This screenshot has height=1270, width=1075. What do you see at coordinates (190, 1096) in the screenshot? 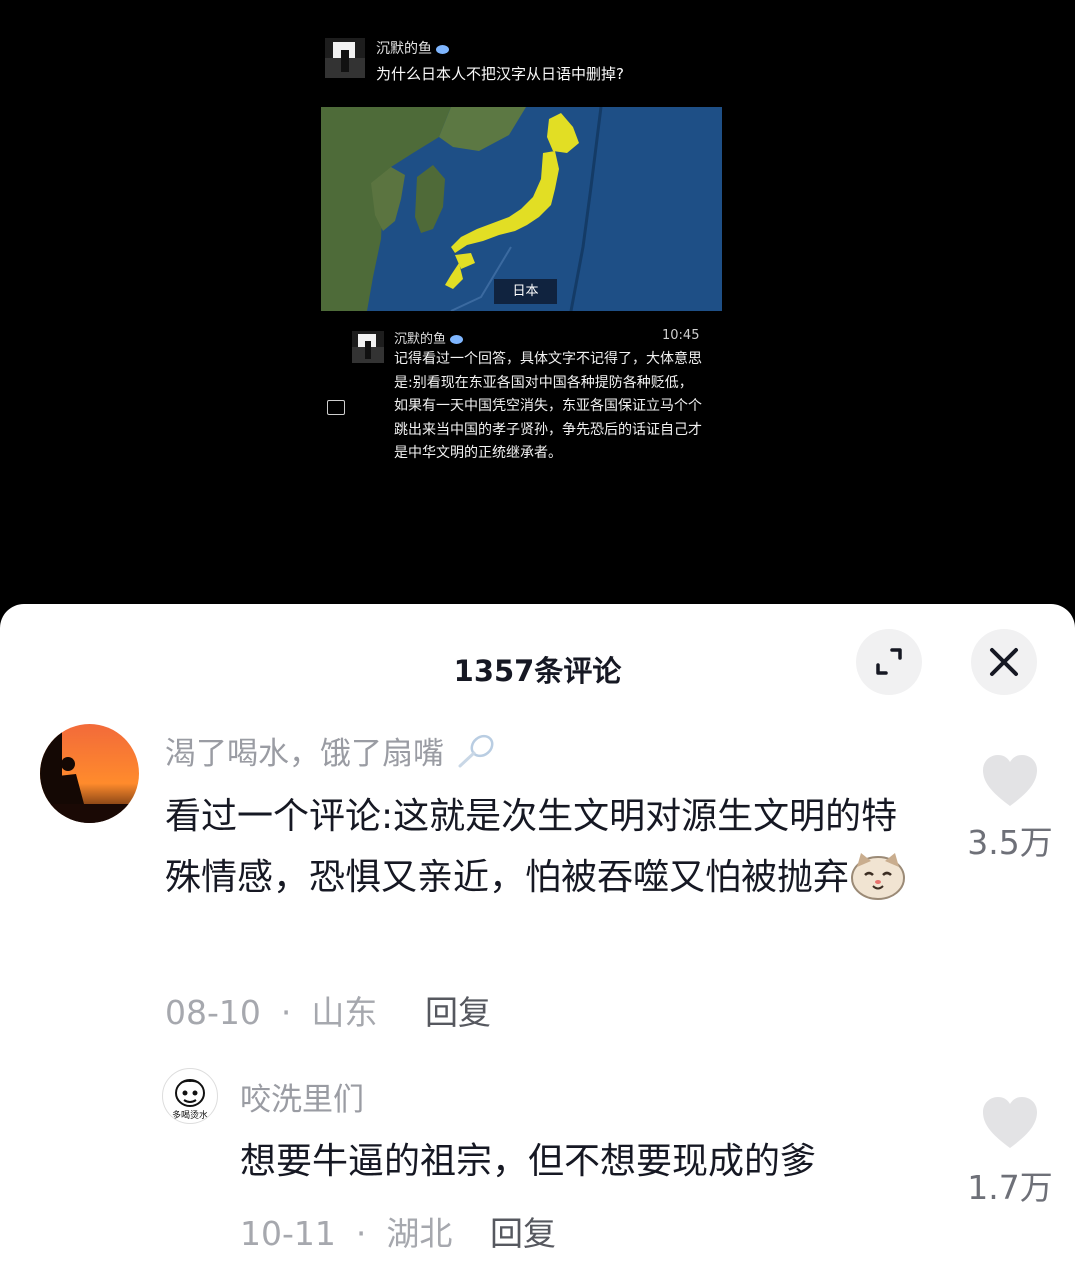
I see `avatar: 多喝烫水` at bounding box center [190, 1096].